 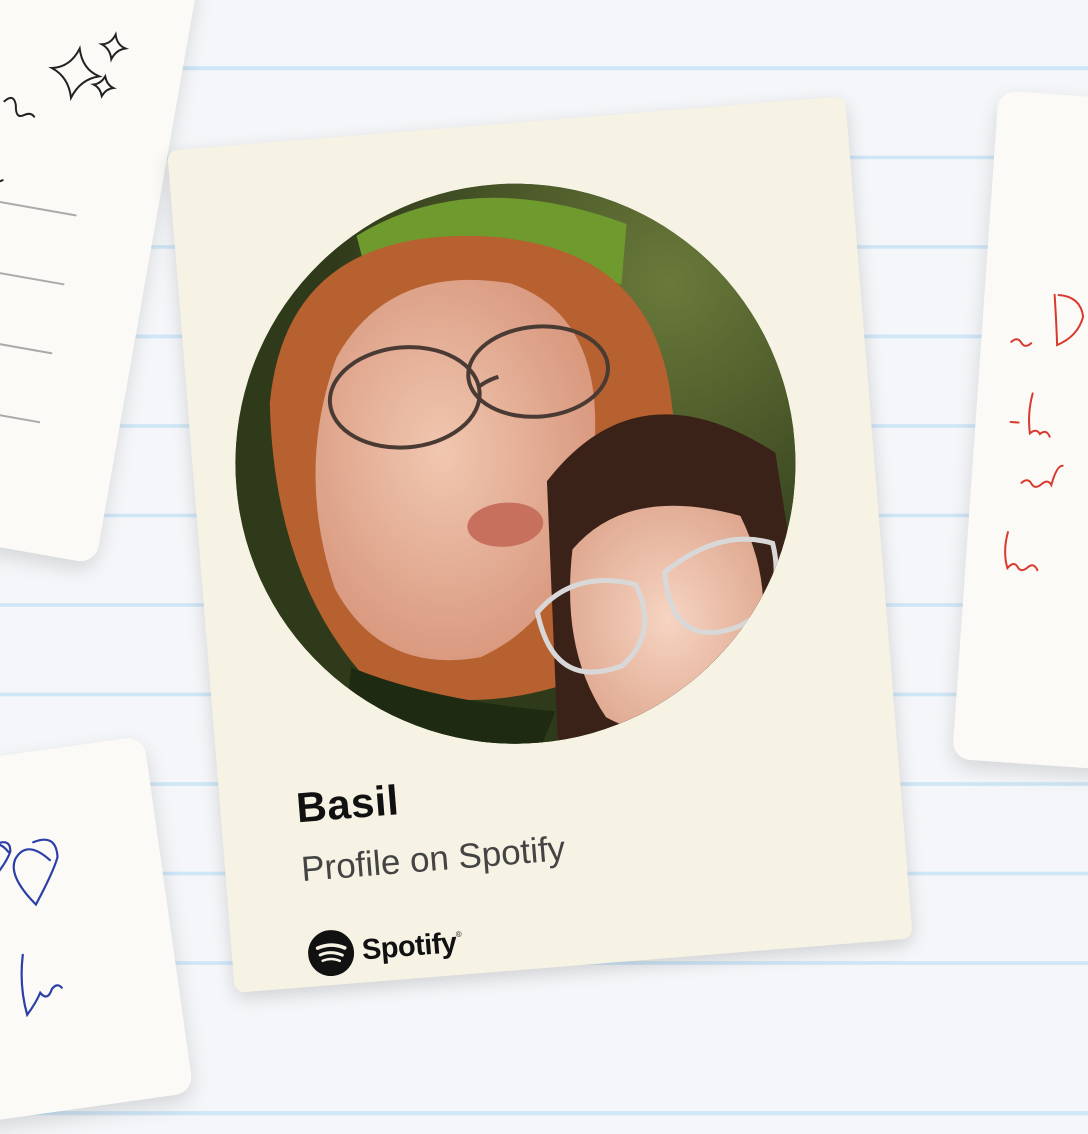 I want to click on background-note-bottom-left, so click(x=97, y=934).